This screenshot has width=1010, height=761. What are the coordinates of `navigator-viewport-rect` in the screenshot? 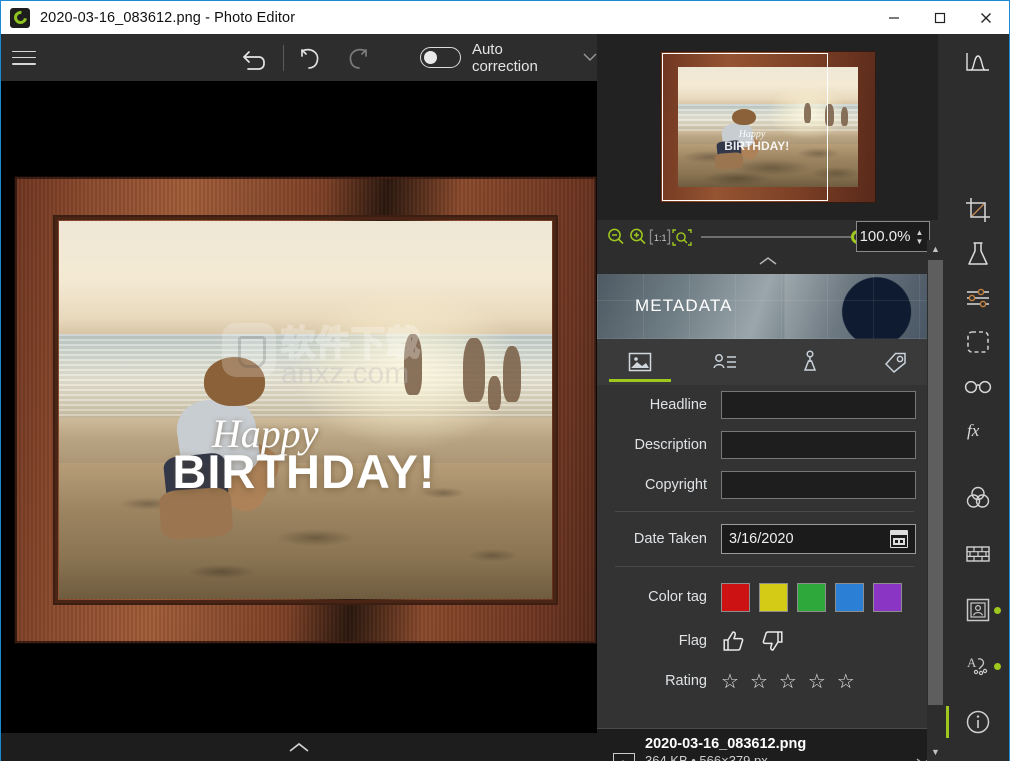 It's located at (744, 127).